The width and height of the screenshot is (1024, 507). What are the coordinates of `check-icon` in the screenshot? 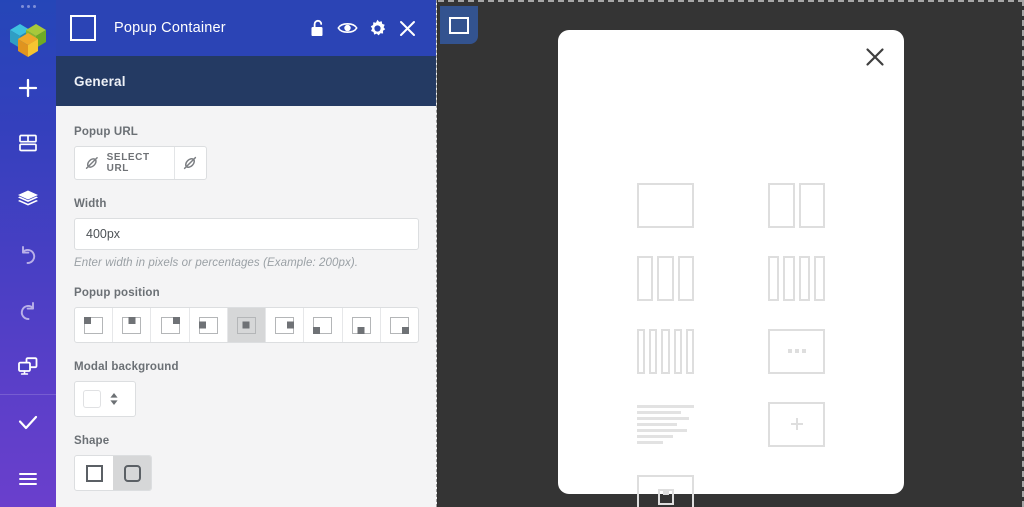 It's located at (28, 423).